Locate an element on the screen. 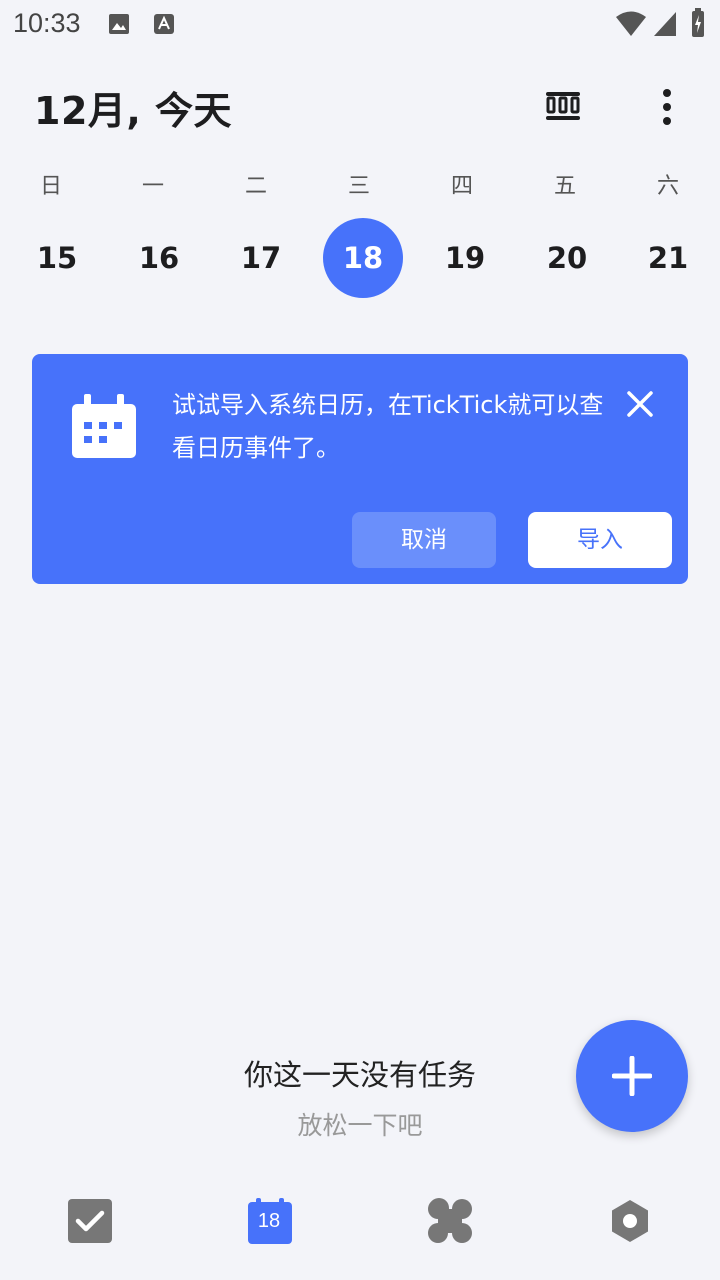  date-cell: 15 is located at coordinates (57, 258).